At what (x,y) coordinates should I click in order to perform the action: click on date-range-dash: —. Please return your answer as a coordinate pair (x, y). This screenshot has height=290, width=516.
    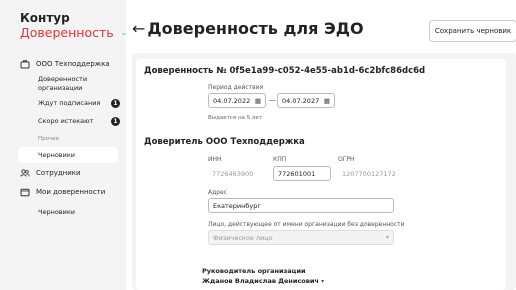
    Looking at the image, I should click on (272, 100).